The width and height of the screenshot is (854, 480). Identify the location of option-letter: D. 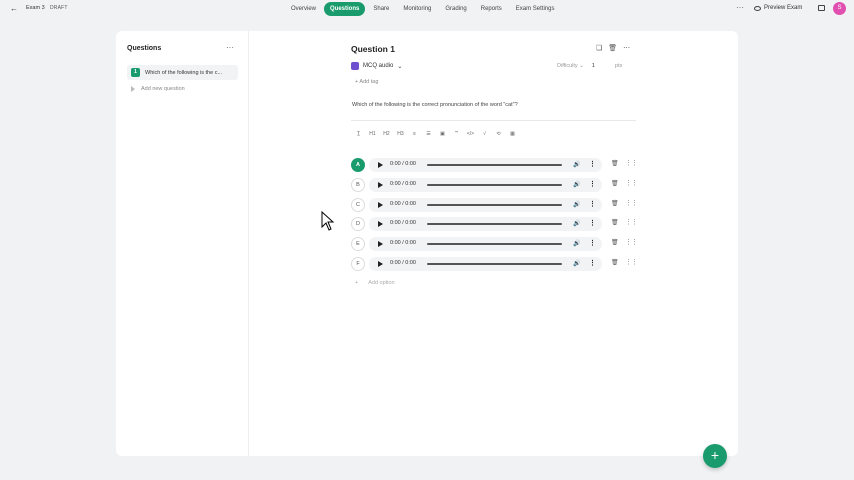
(358, 224).